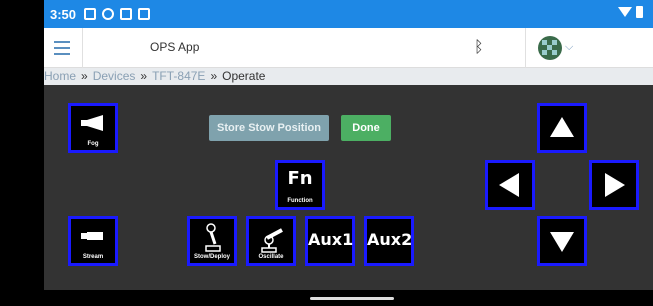  Describe the element at coordinates (93, 257) in the screenshot. I see `stream-label: Stream` at that location.